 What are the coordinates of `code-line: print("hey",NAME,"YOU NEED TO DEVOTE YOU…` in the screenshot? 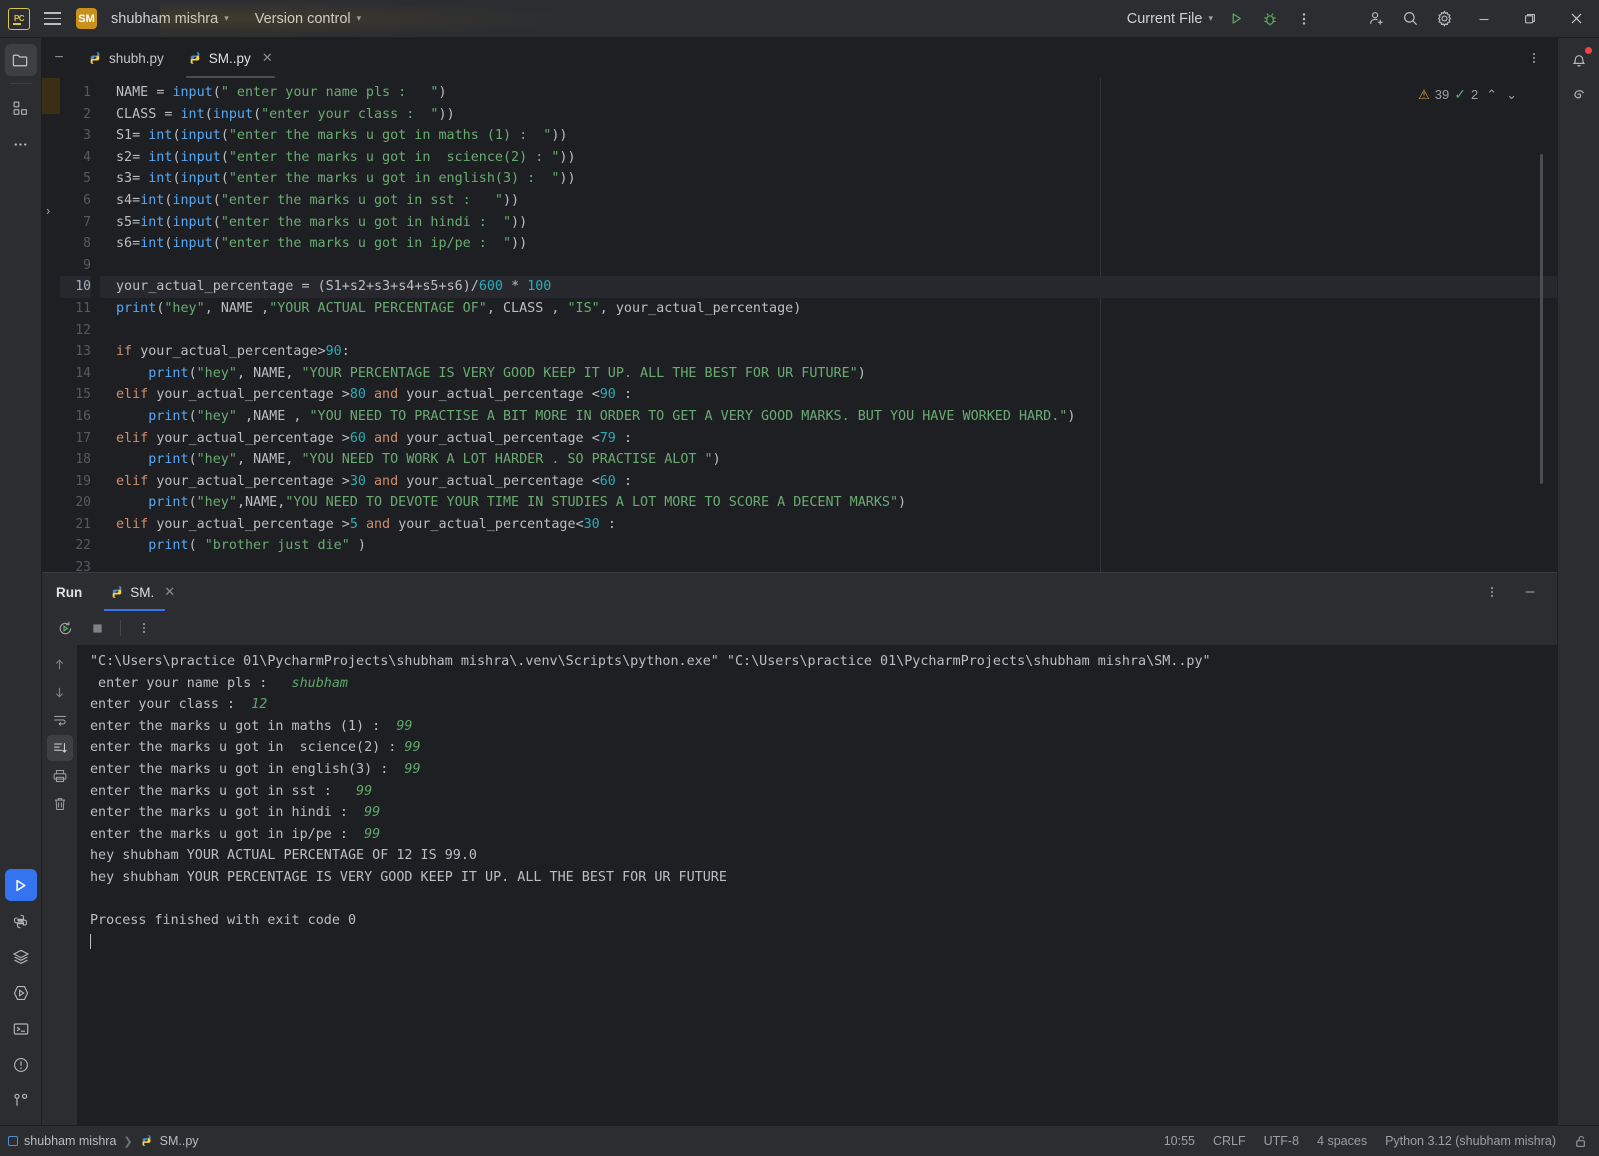 It's located at (828, 503).